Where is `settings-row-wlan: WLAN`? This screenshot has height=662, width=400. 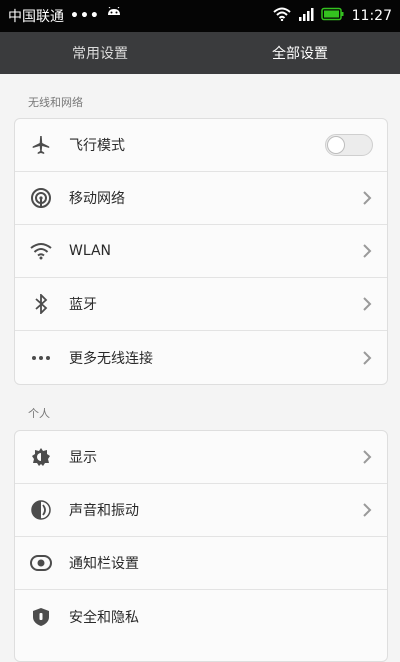 settings-row-wlan: WLAN is located at coordinates (201, 251).